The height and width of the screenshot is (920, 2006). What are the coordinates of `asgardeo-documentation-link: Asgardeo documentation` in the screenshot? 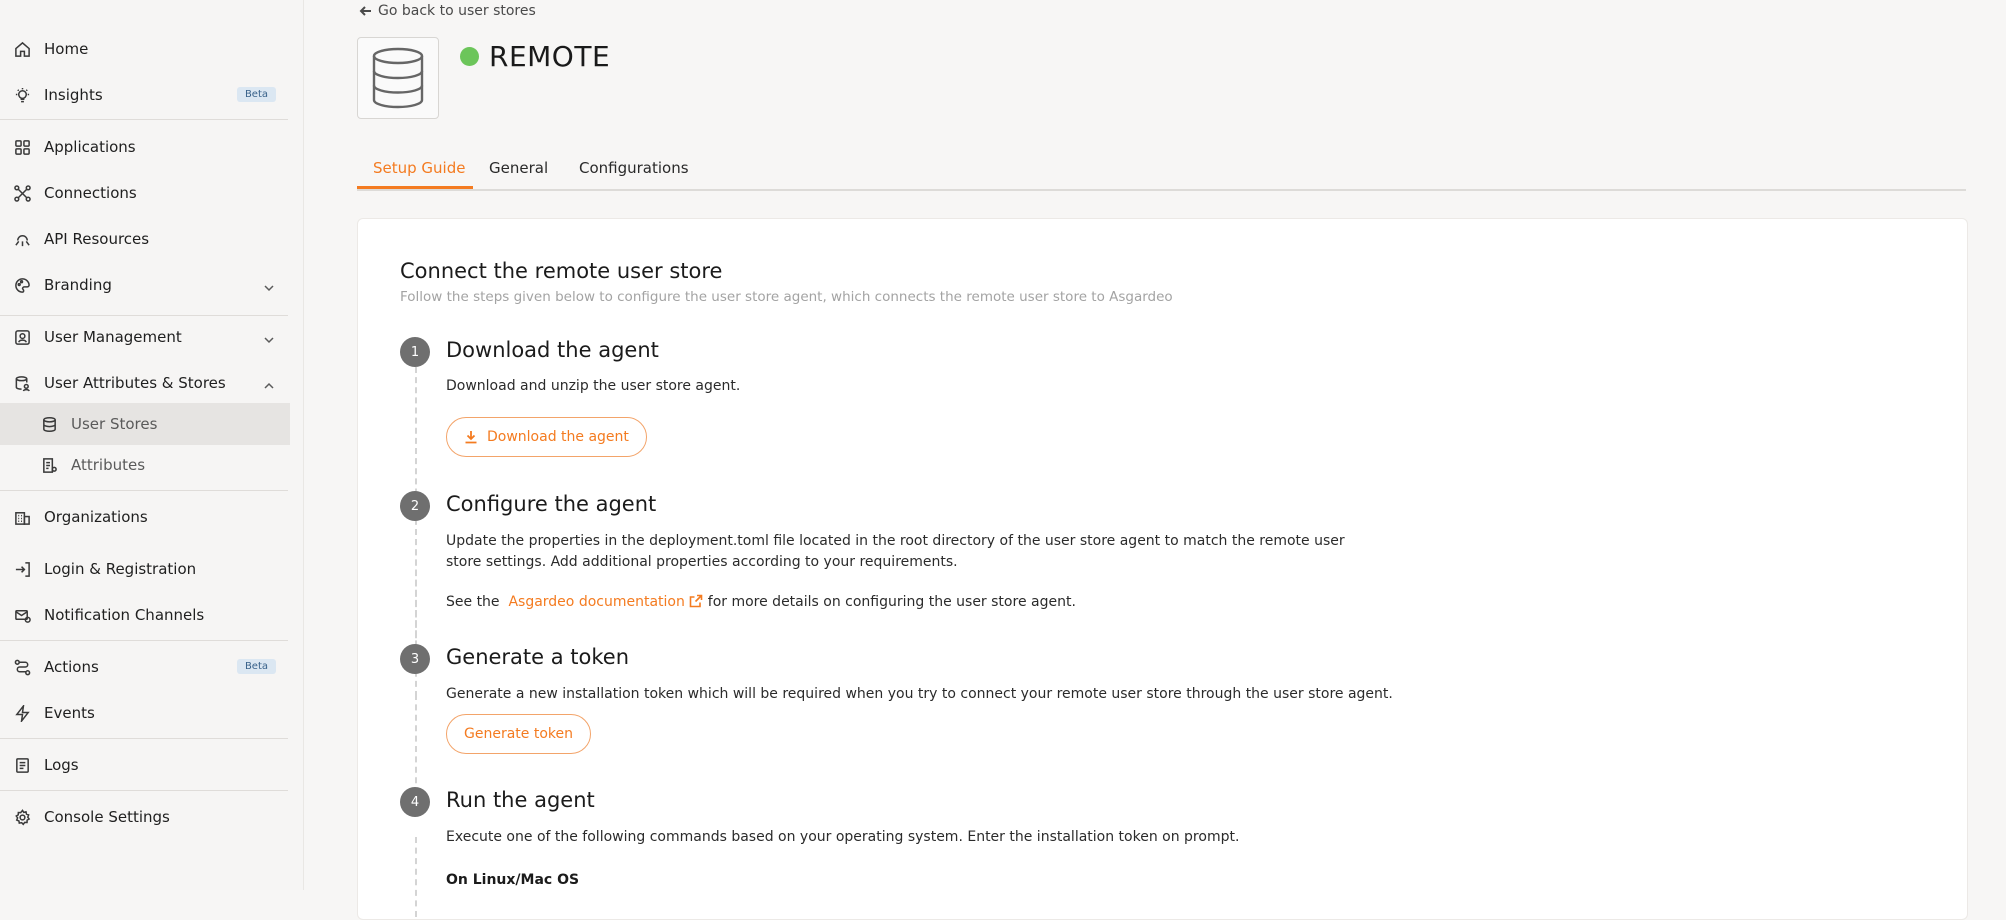 It's located at (603, 602).